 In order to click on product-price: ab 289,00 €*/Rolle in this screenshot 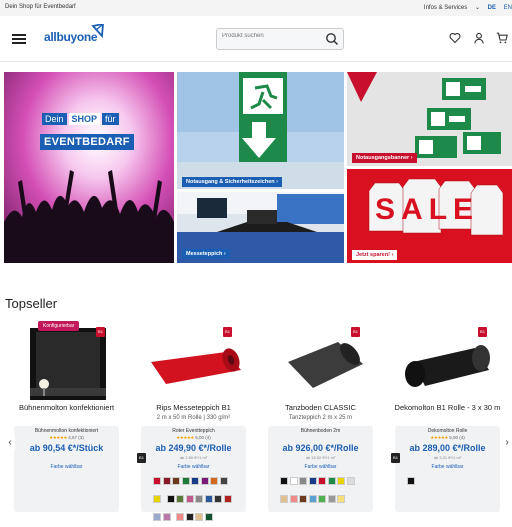, I will do `click(447, 448)`.